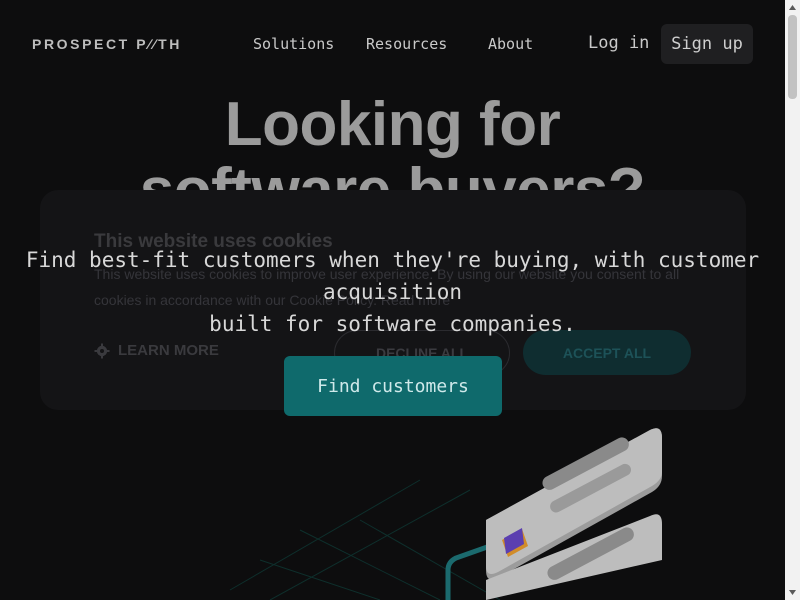  I want to click on scroll-down-icon, so click(792, 592).